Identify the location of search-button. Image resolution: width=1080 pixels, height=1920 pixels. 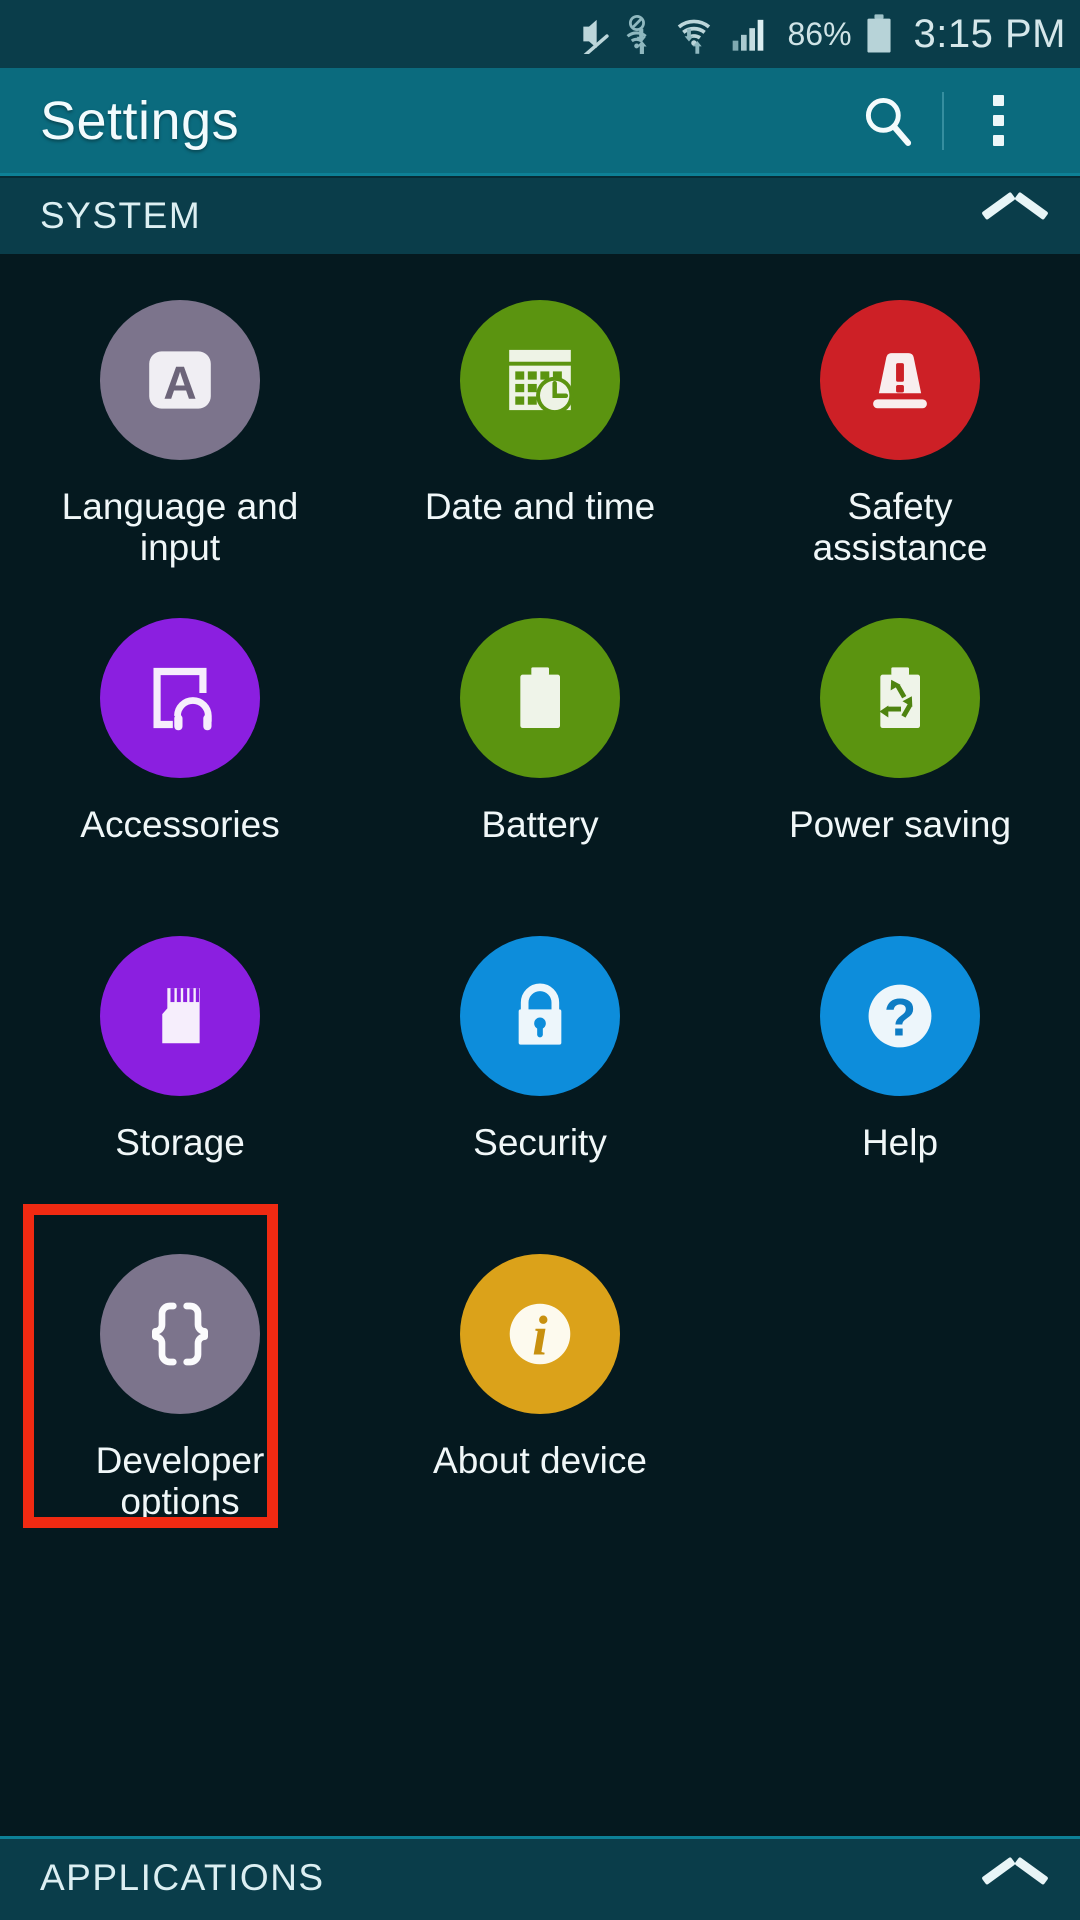
(888, 121).